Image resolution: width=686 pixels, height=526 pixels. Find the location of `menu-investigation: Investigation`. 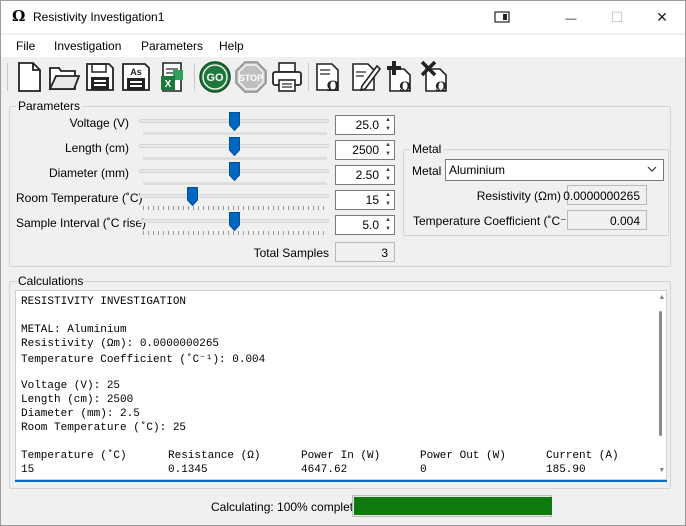

menu-investigation: Investigation is located at coordinates (87, 46).